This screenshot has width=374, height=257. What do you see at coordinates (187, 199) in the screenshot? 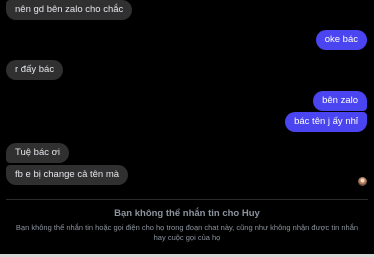
I see `divider` at bounding box center [187, 199].